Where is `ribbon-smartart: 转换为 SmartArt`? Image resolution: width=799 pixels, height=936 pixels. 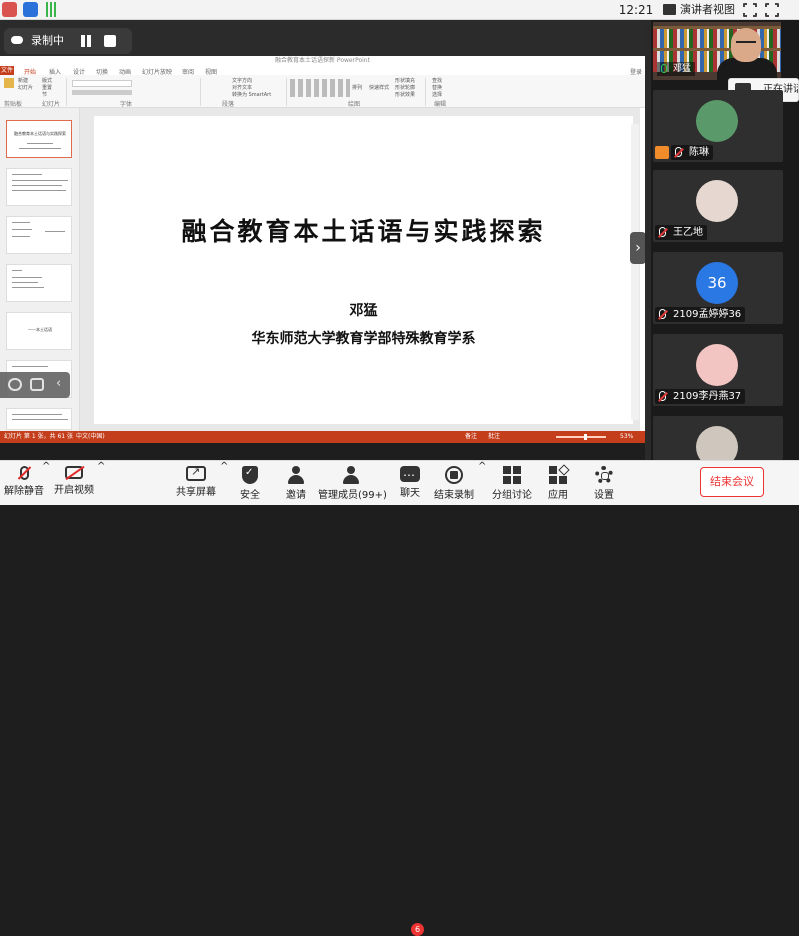 ribbon-smartart: 转换为 SmartArt is located at coordinates (251, 94).